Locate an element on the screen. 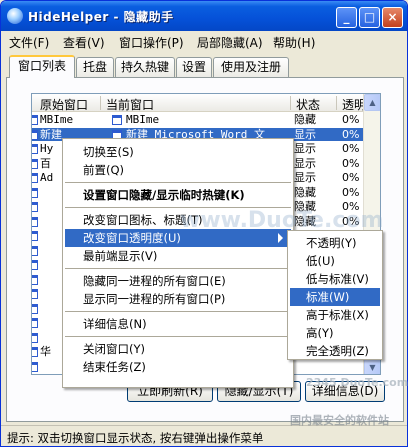 The width and height of the screenshot is (408, 447). status-bar: 提示: 双击切换窗口显示状态, 按右键弹出操作菜单 is located at coordinates (204, 435).